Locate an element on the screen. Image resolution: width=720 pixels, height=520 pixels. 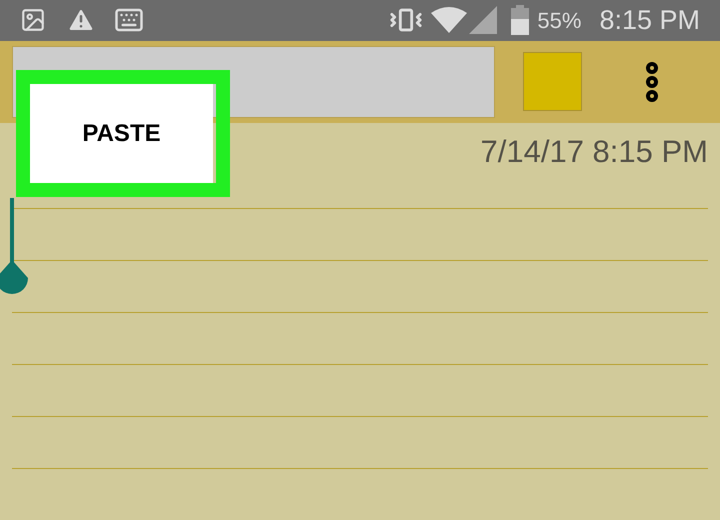
battery-percent: 55% is located at coordinates (559, 20).